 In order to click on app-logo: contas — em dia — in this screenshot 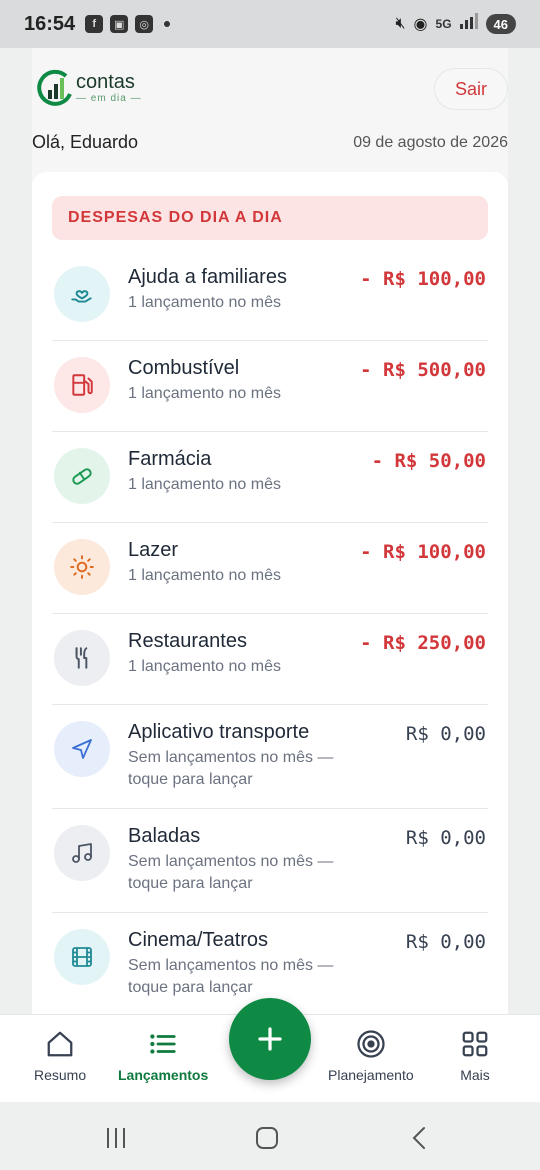, I will do `click(89, 88)`.